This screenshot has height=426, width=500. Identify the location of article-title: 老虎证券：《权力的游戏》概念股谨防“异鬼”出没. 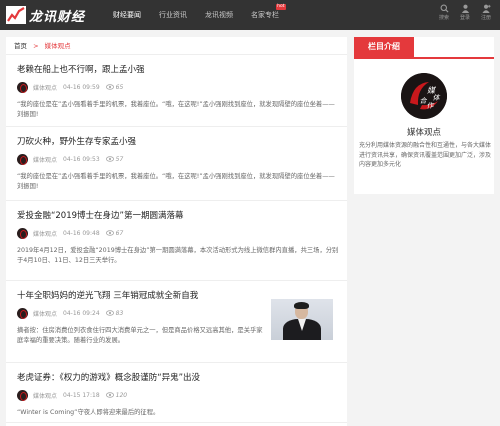
(177, 378).